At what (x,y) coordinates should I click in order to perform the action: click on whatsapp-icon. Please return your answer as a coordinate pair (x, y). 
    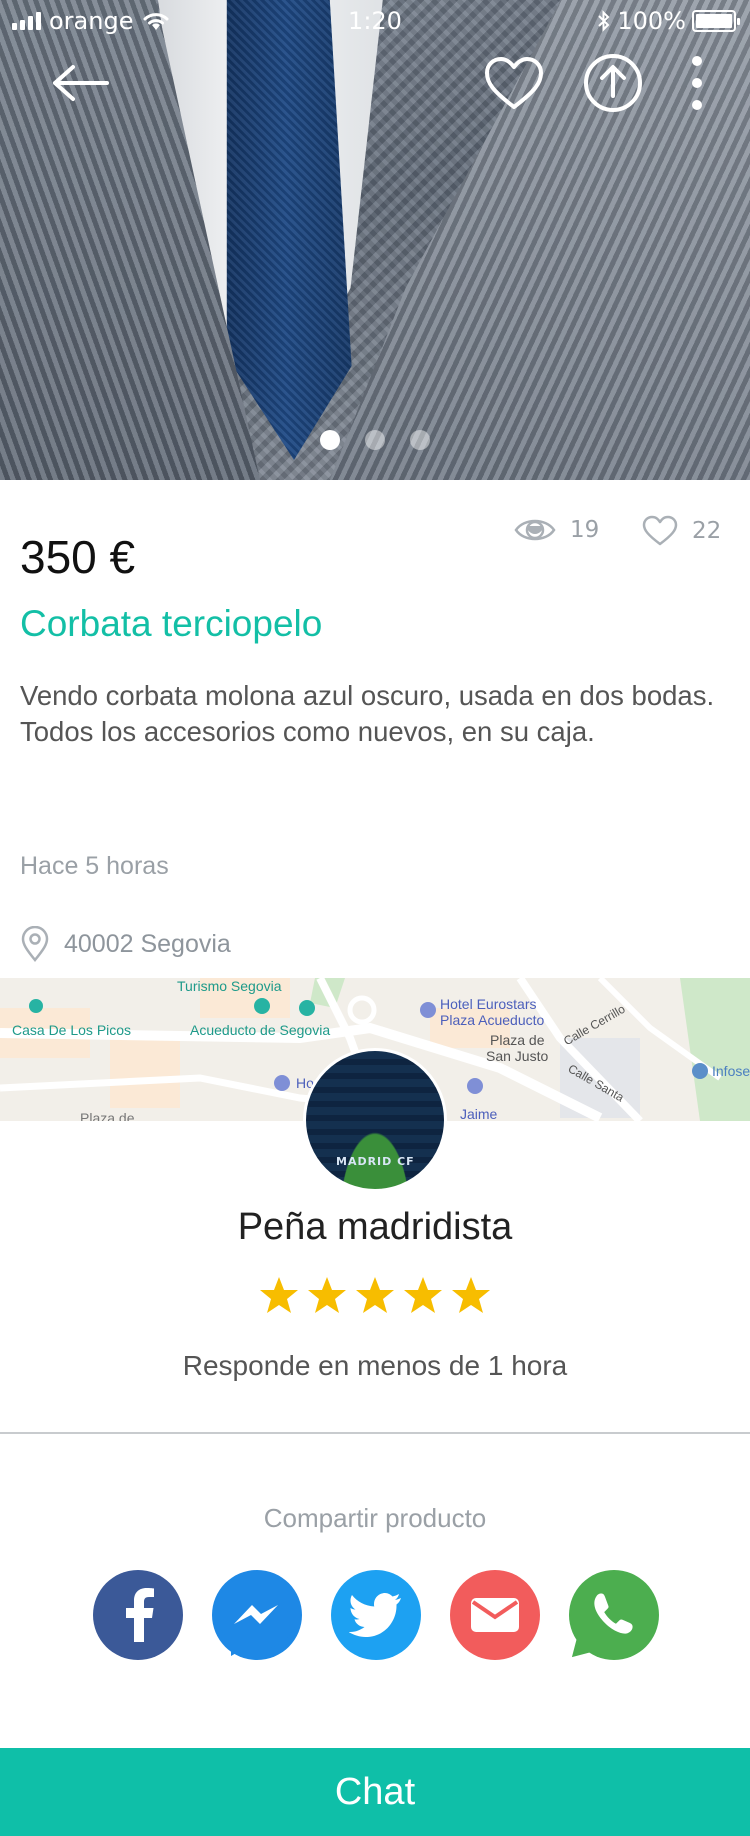
    Looking at the image, I should click on (614, 1615).